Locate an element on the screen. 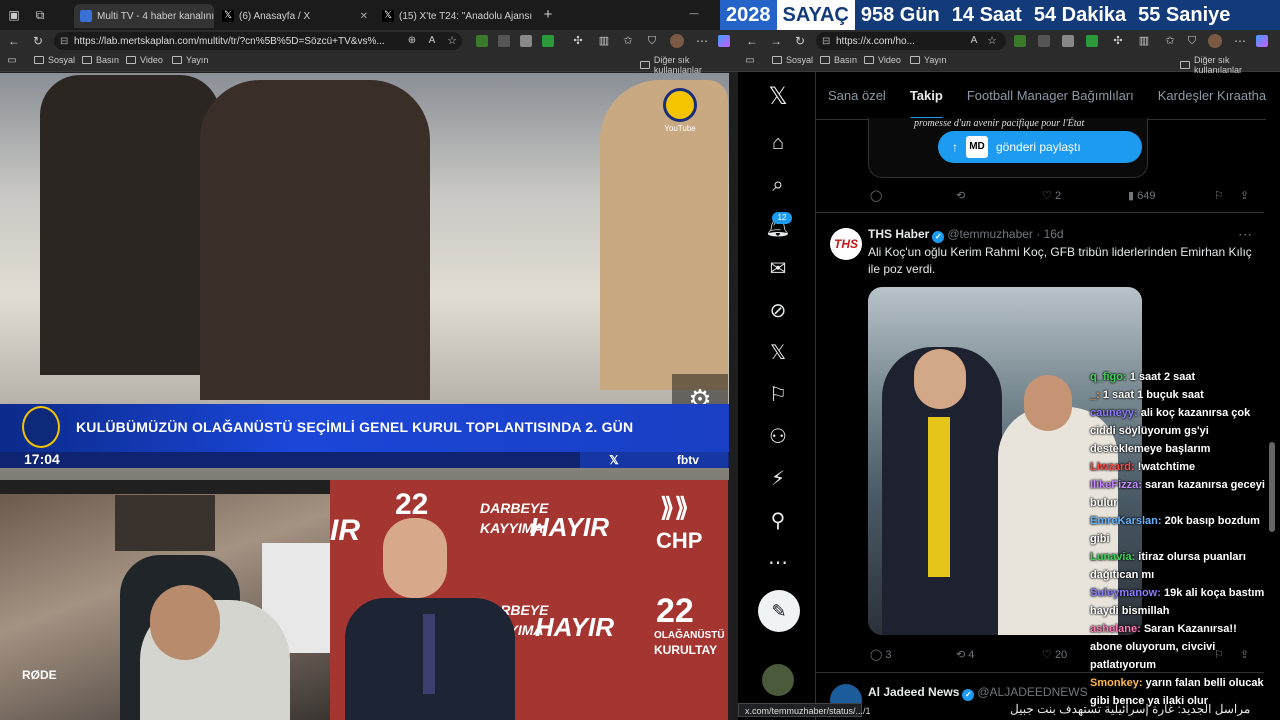  left-scrollbar is located at coordinates (733, 396).